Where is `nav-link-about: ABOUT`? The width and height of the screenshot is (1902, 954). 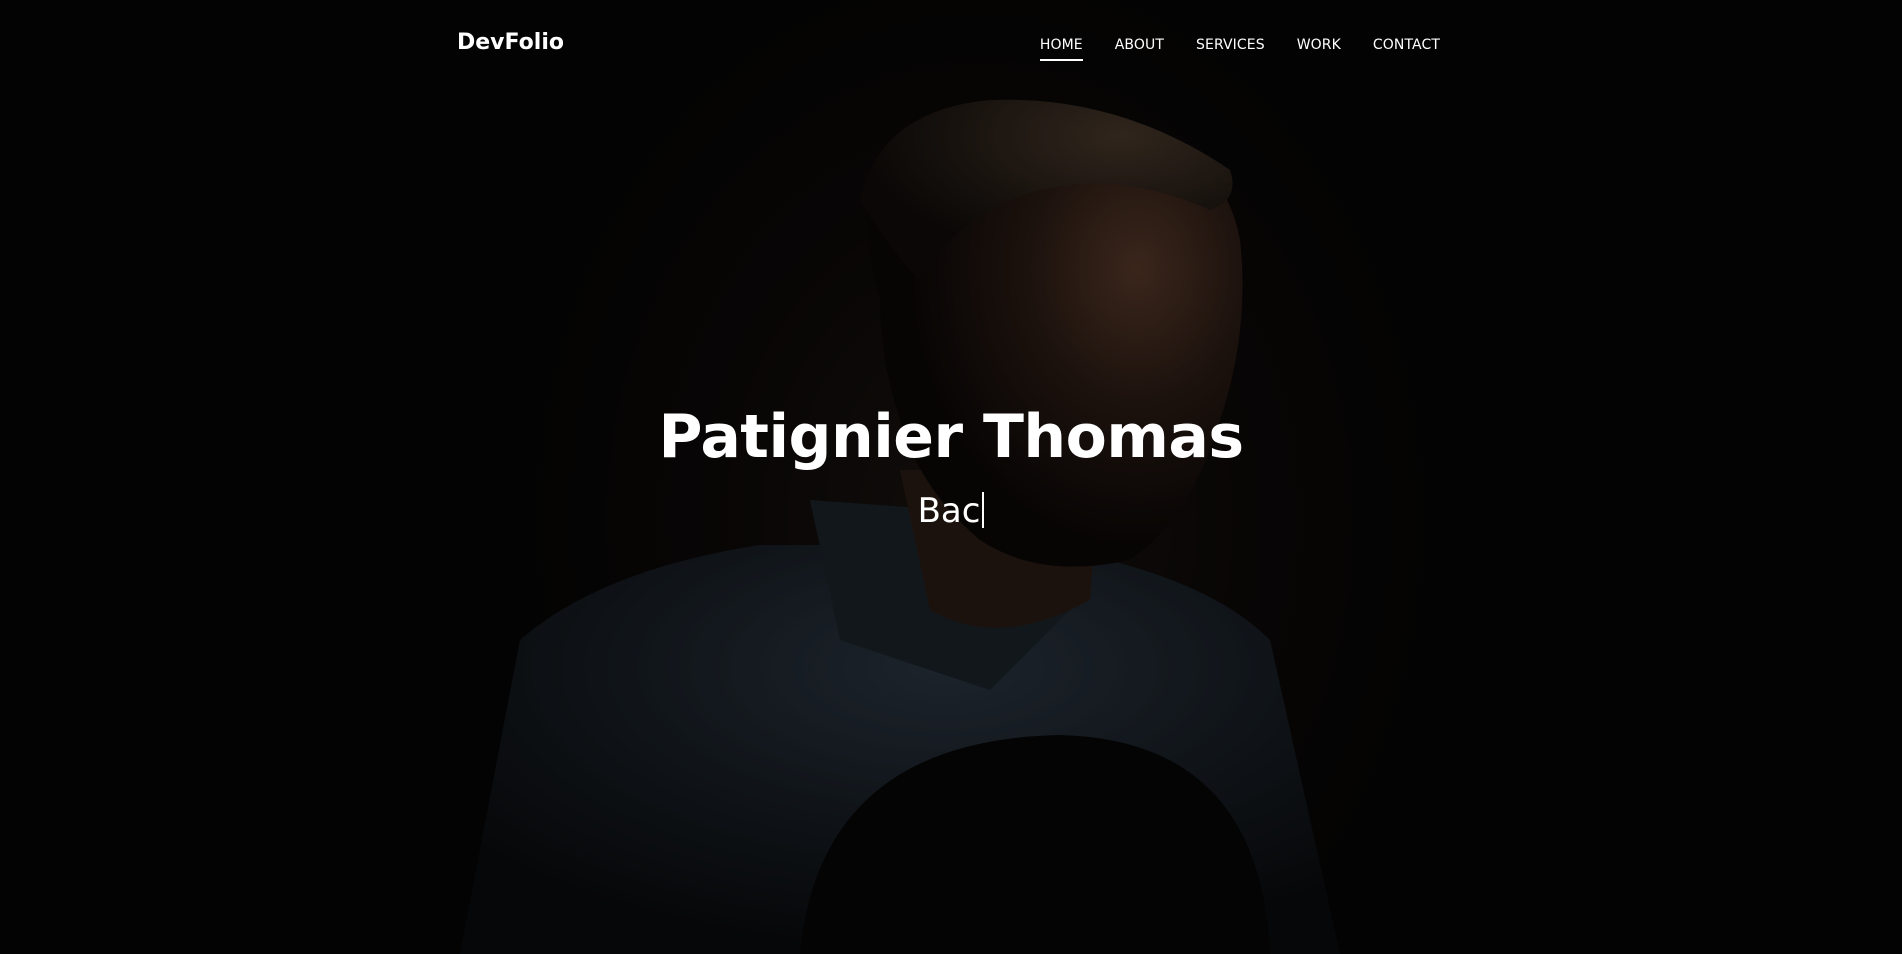 nav-link-about: ABOUT is located at coordinates (1139, 48).